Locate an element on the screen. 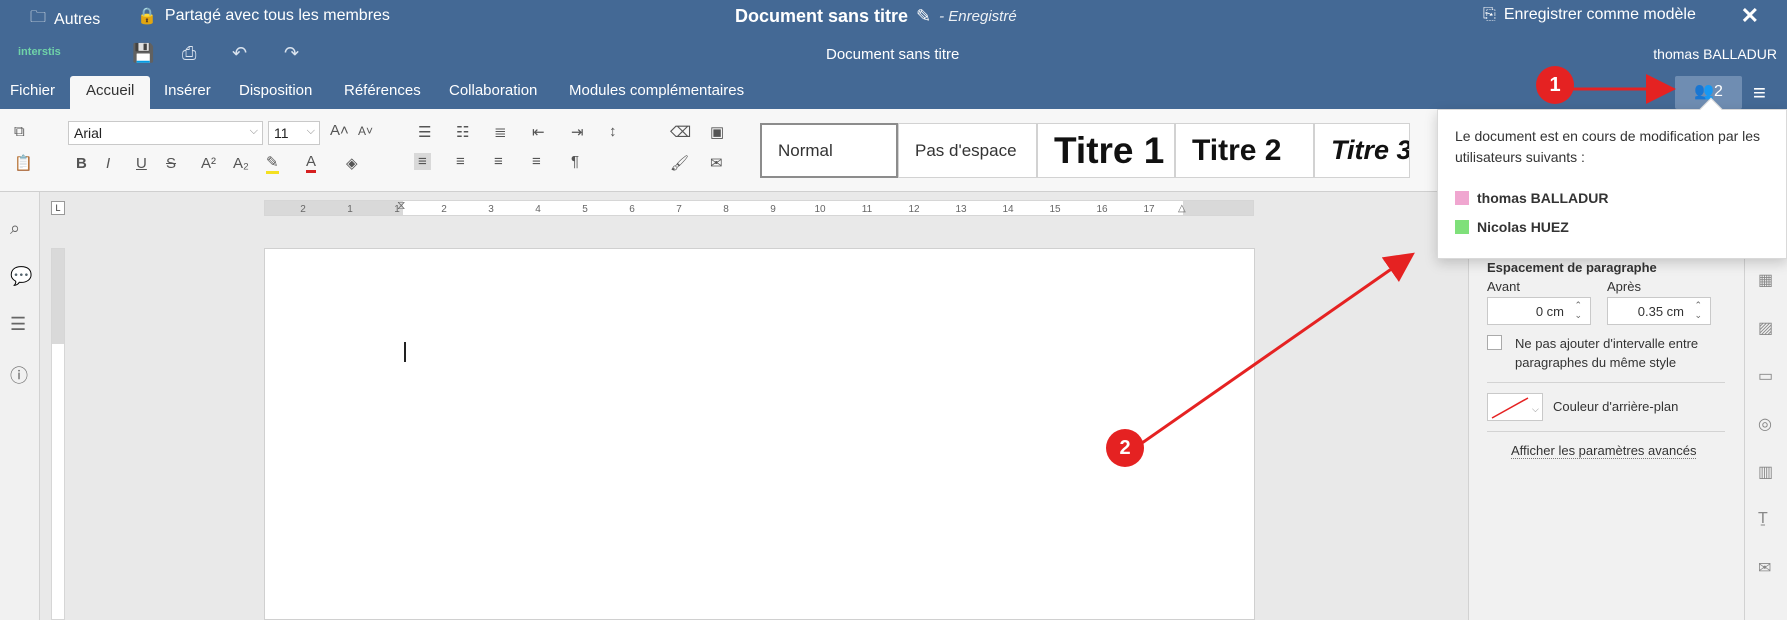 The height and width of the screenshot is (620, 1787). template-icon: ⎘ is located at coordinates (1489, 14).